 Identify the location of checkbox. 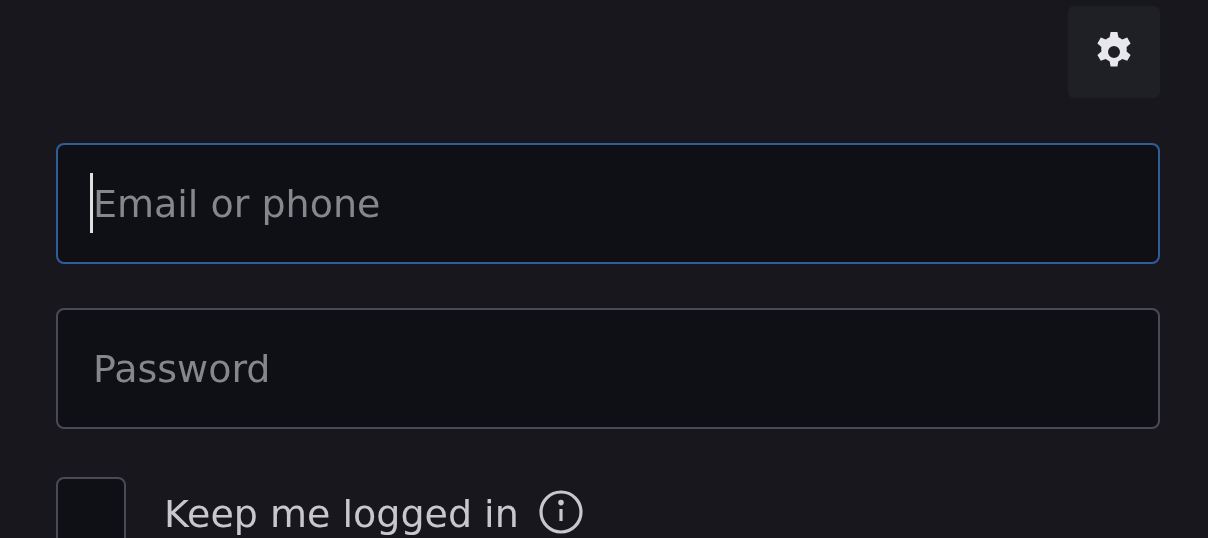
(91, 507).